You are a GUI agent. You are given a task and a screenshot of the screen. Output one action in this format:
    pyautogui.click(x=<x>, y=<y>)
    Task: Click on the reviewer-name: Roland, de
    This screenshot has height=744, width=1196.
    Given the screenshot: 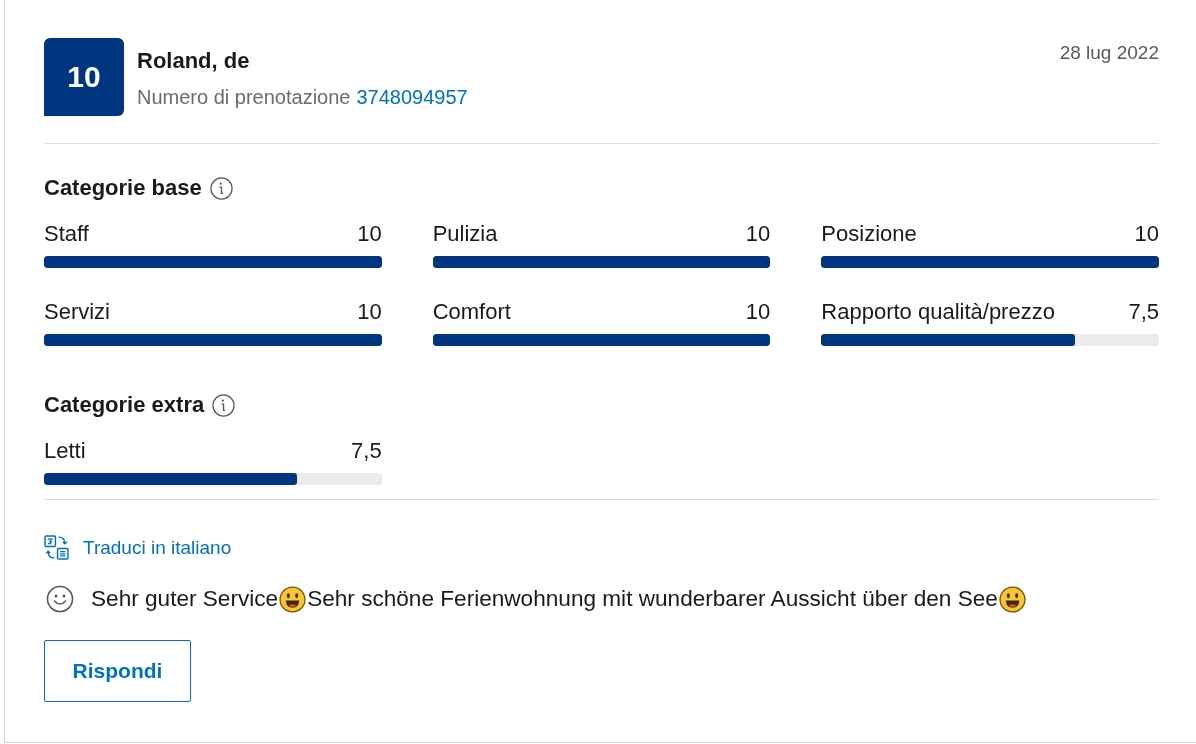 What is the action you would take?
    pyautogui.click(x=193, y=61)
    